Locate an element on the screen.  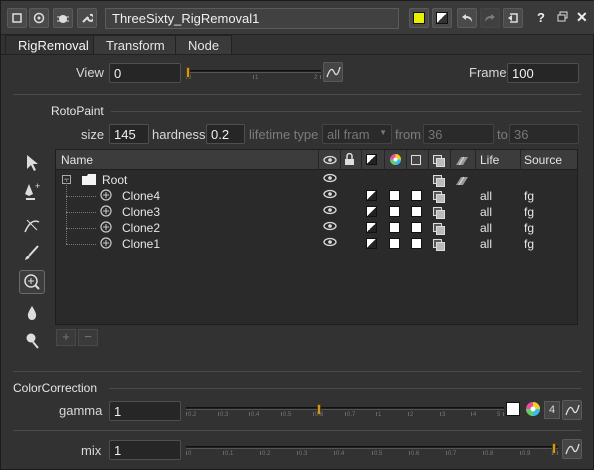
channel-count-button: 4 is located at coordinates (552, 410).